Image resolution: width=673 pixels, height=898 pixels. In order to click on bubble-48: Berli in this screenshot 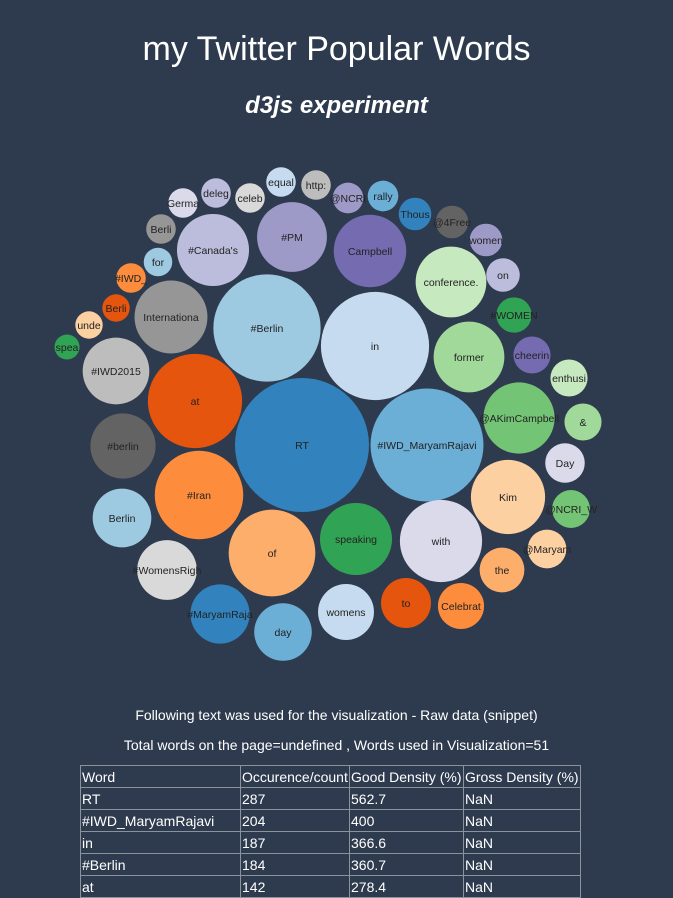, I will do `click(116, 308)`.